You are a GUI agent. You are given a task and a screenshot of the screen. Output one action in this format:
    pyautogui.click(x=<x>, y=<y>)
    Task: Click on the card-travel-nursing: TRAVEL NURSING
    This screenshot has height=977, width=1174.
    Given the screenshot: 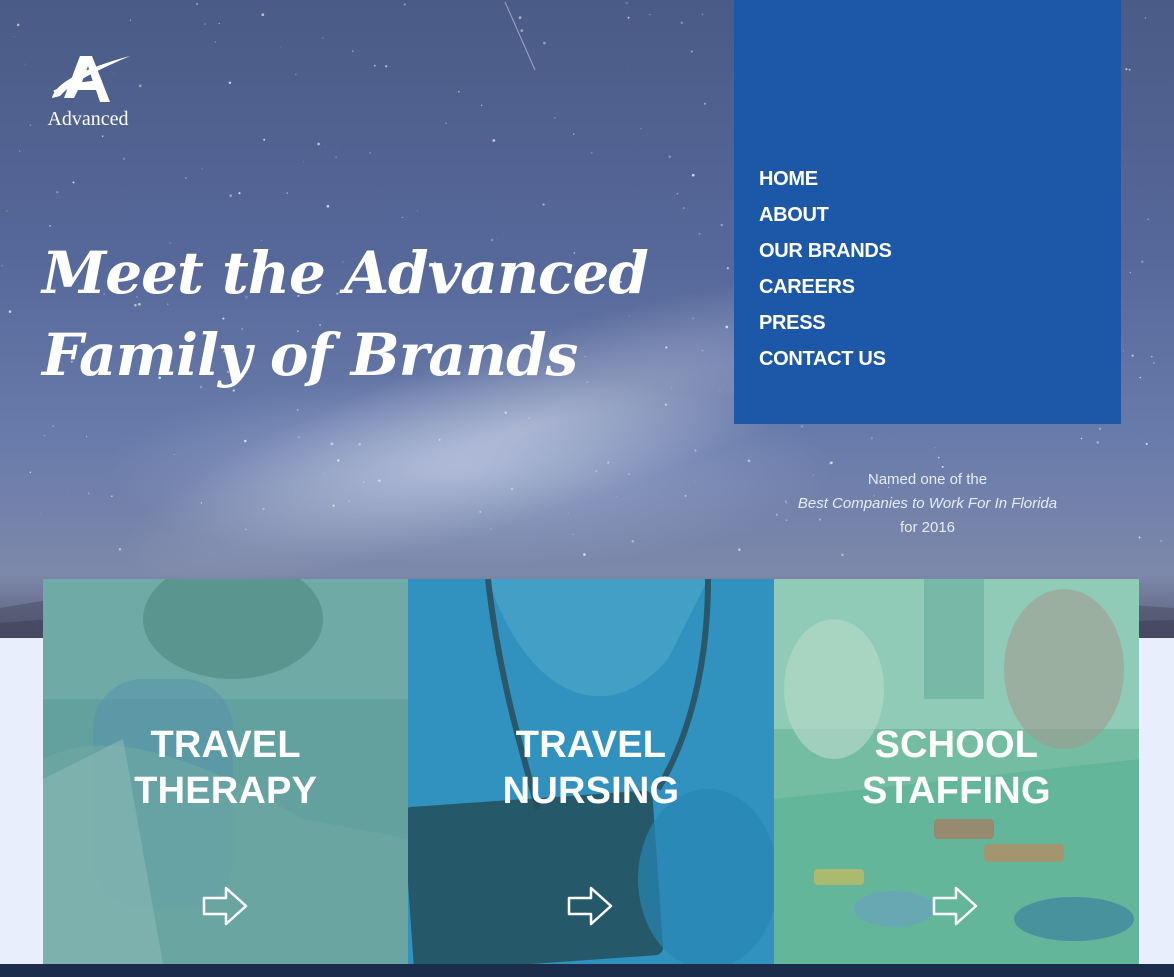 What is the action you would take?
    pyautogui.click(x=591, y=771)
    